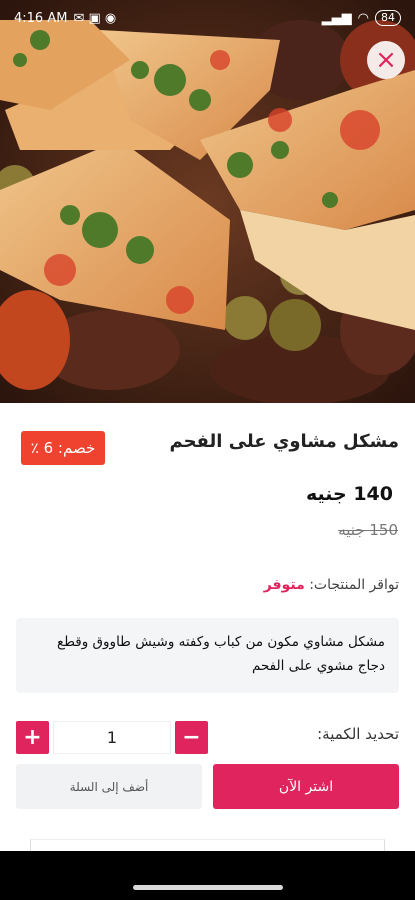 The height and width of the screenshot is (900, 415). What do you see at coordinates (207, 875) in the screenshot?
I see `system-nav-bar` at bounding box center [207, 875].